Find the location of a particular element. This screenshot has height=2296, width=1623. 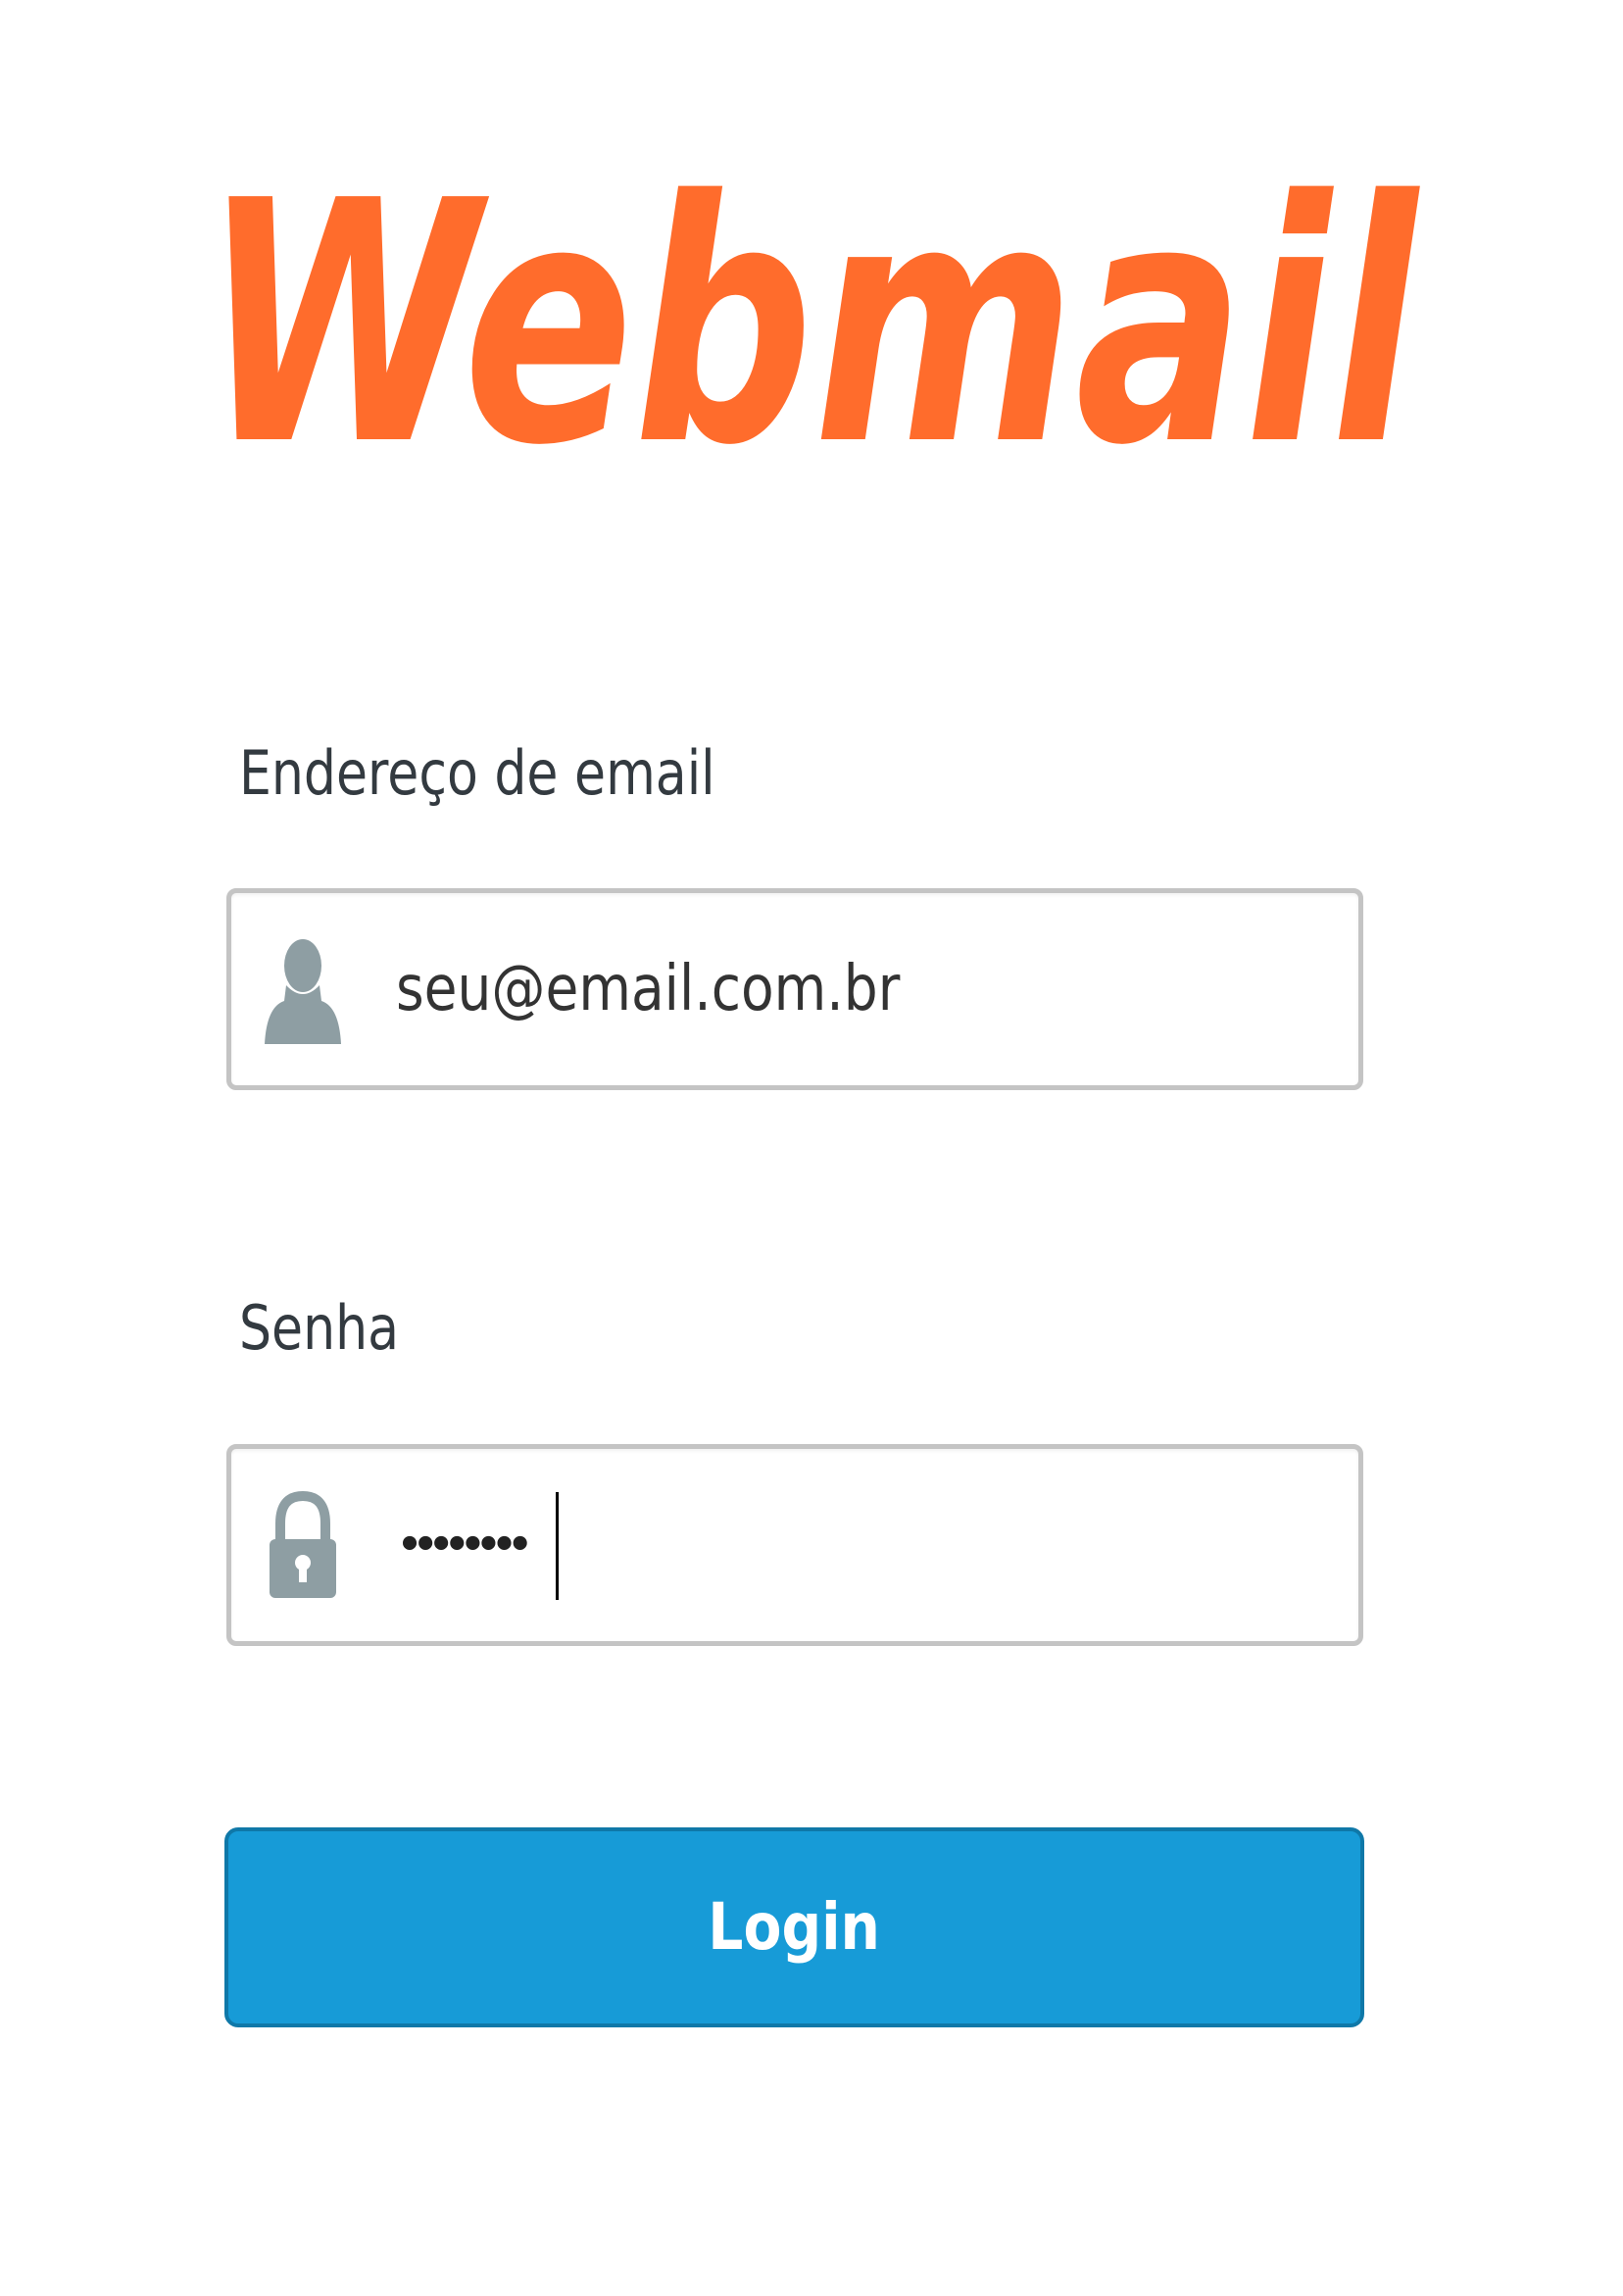

webmail-logo: Webmail is located at coordinates (813, 328).